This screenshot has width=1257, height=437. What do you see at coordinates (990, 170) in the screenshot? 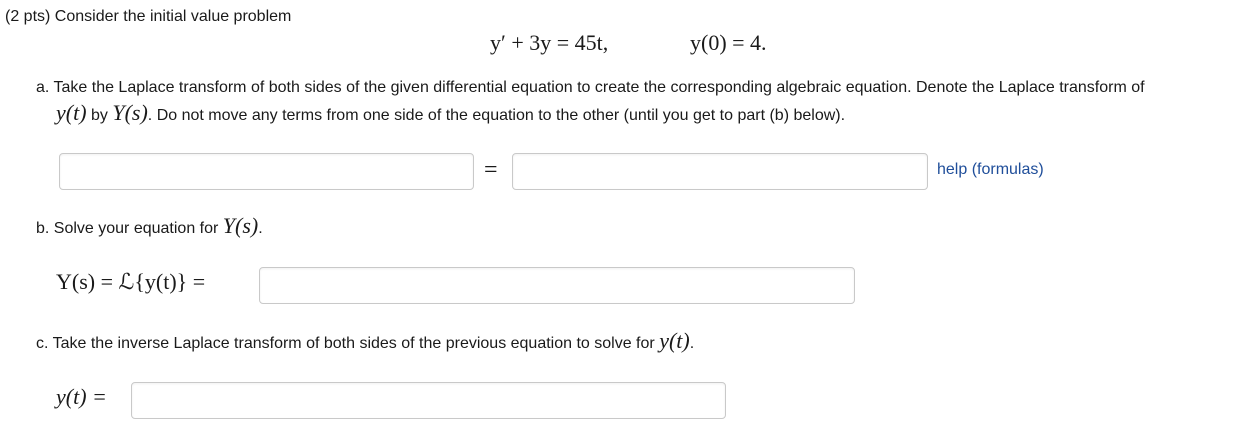
I see `help-formulas-link: help (formulas)` at bounding box center [990, 170].